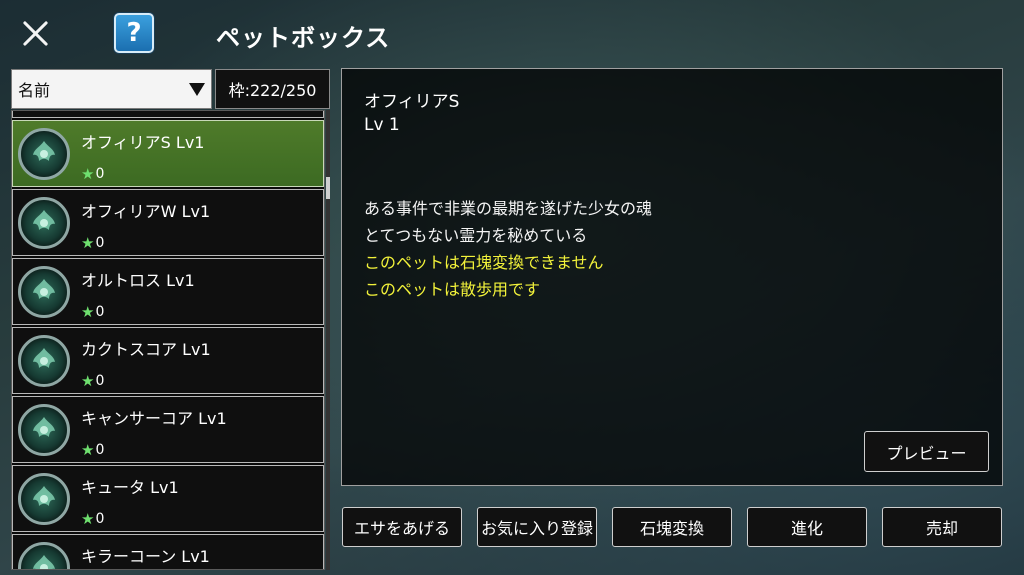 The width and height of the screenshot is (1024, 575). What do you see at coordinates (145, 556) in the screenshot?
I see `pet-name-label: キラーコーン Lv1` at bounding box center [145, 556].